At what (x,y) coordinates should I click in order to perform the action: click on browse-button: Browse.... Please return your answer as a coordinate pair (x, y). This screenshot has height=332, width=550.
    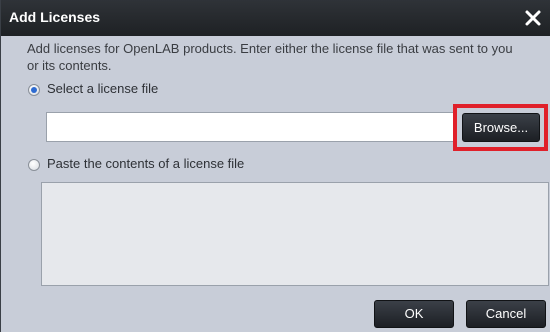
    Looking at the image, I should click on (501, 127).